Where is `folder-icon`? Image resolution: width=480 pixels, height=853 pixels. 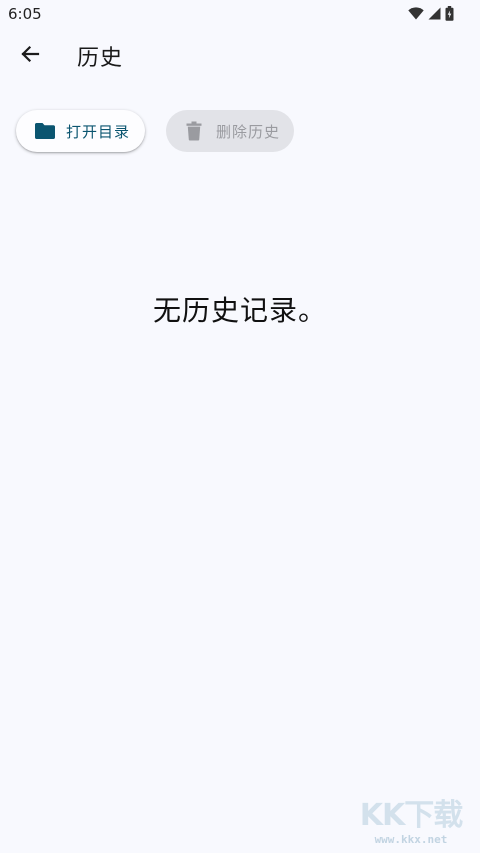 folder-icon is located at coordinates (45, 131).